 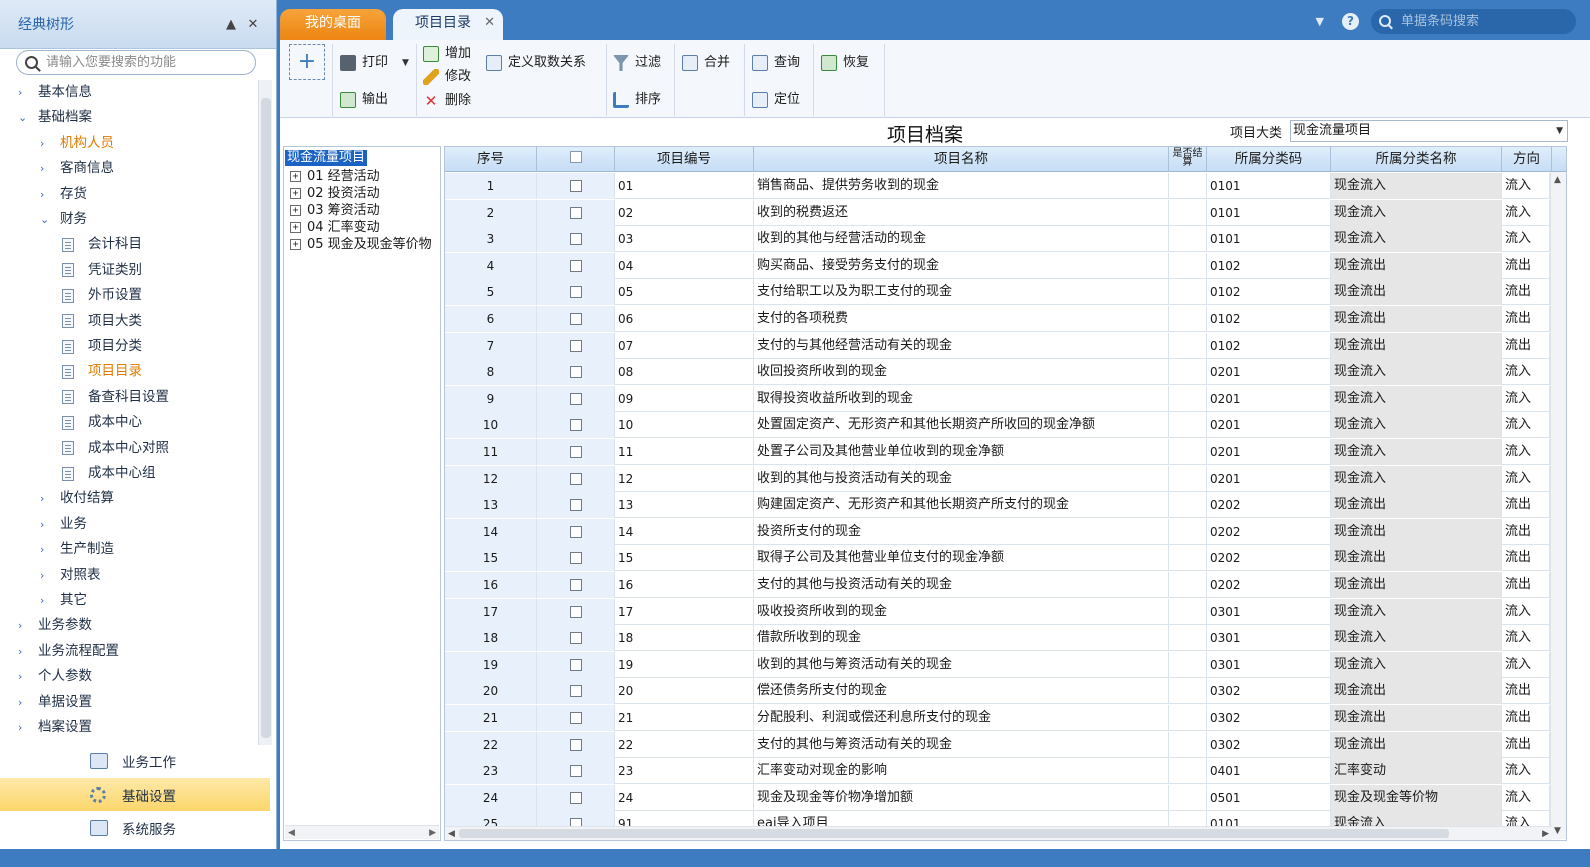 I want to click on nav-item: 项目目录, so click(x=102, y=371).